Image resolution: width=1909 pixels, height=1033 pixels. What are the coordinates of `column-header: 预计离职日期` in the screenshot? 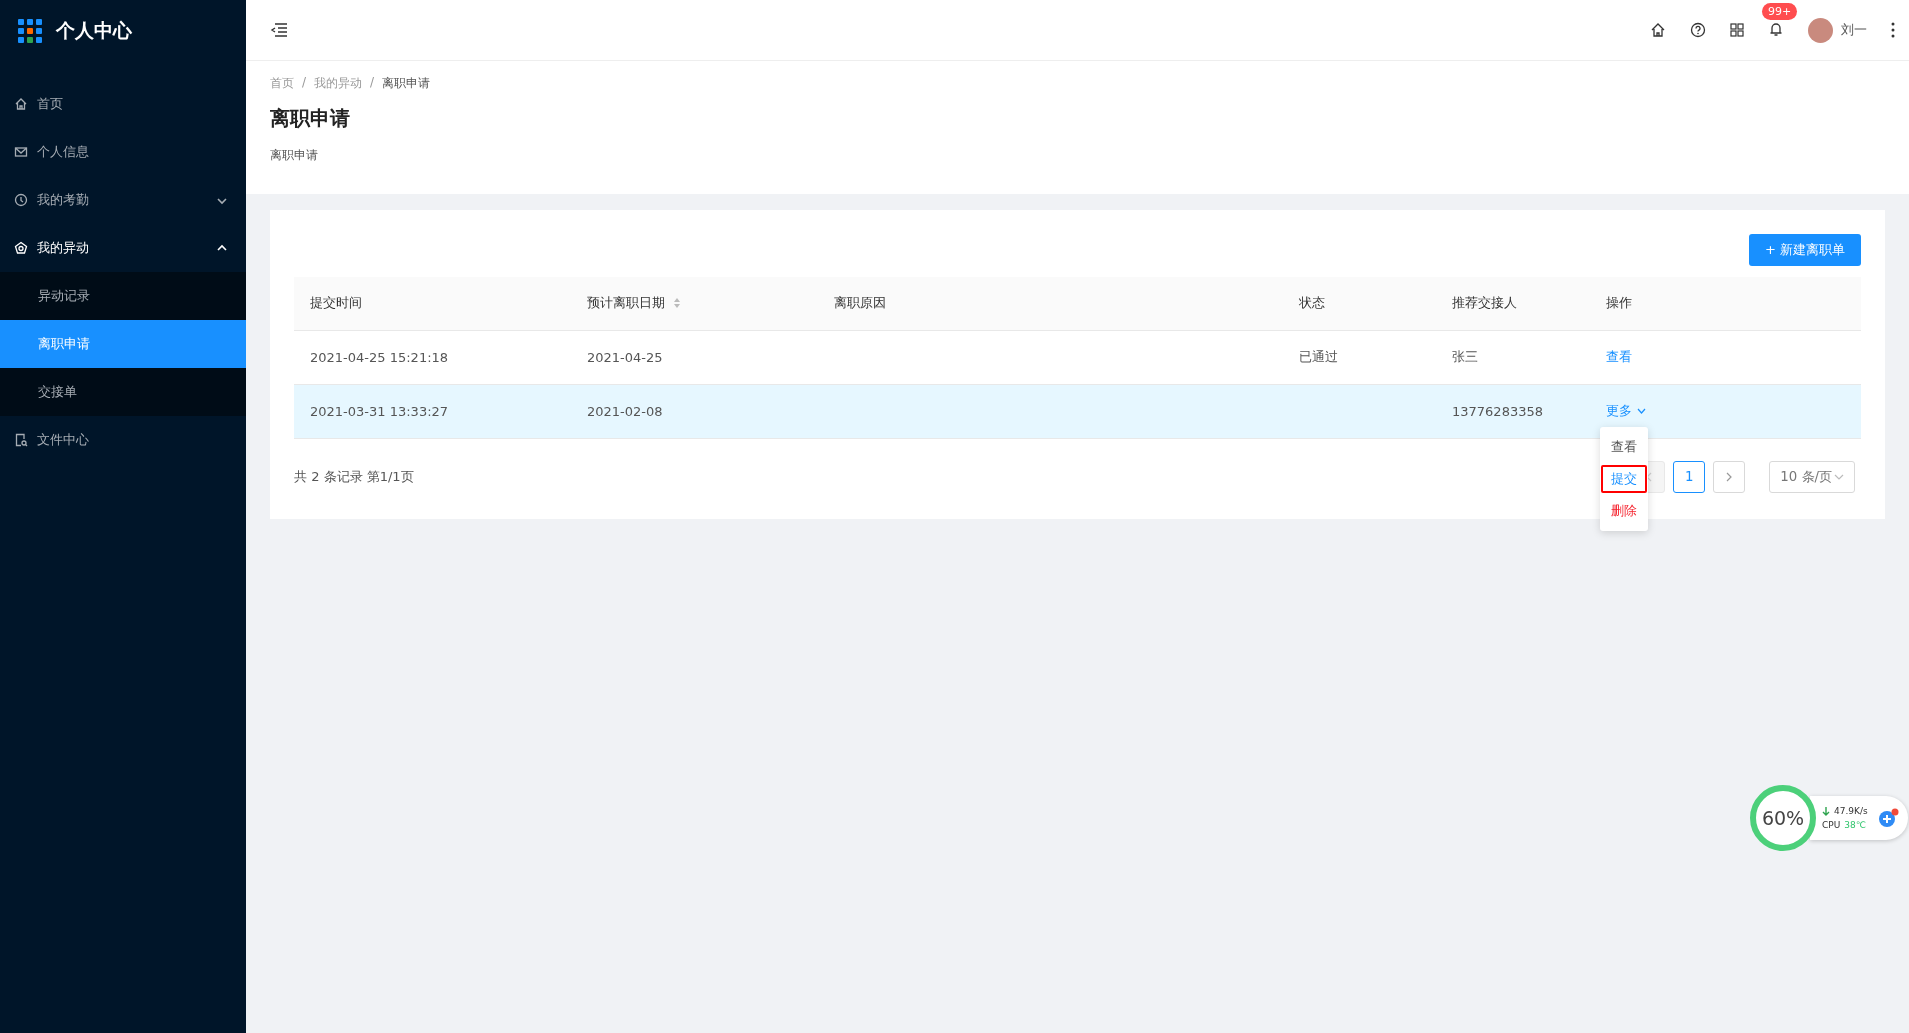 It's located at (626, 303).